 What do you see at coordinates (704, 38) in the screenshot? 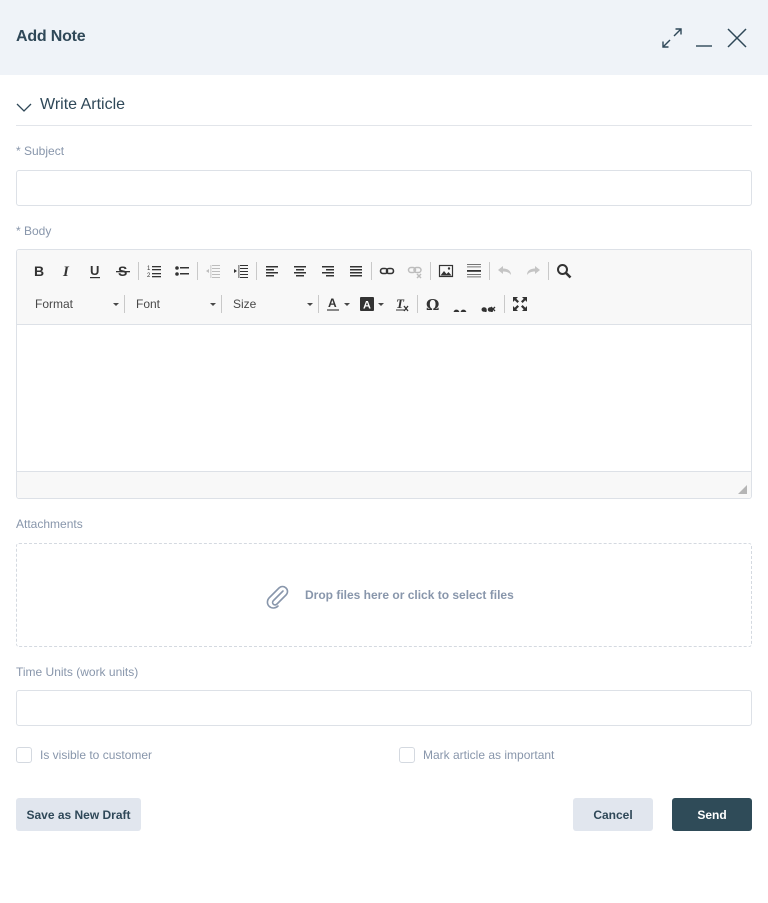
I see `minimize-button` at bounding box center [704, 38].